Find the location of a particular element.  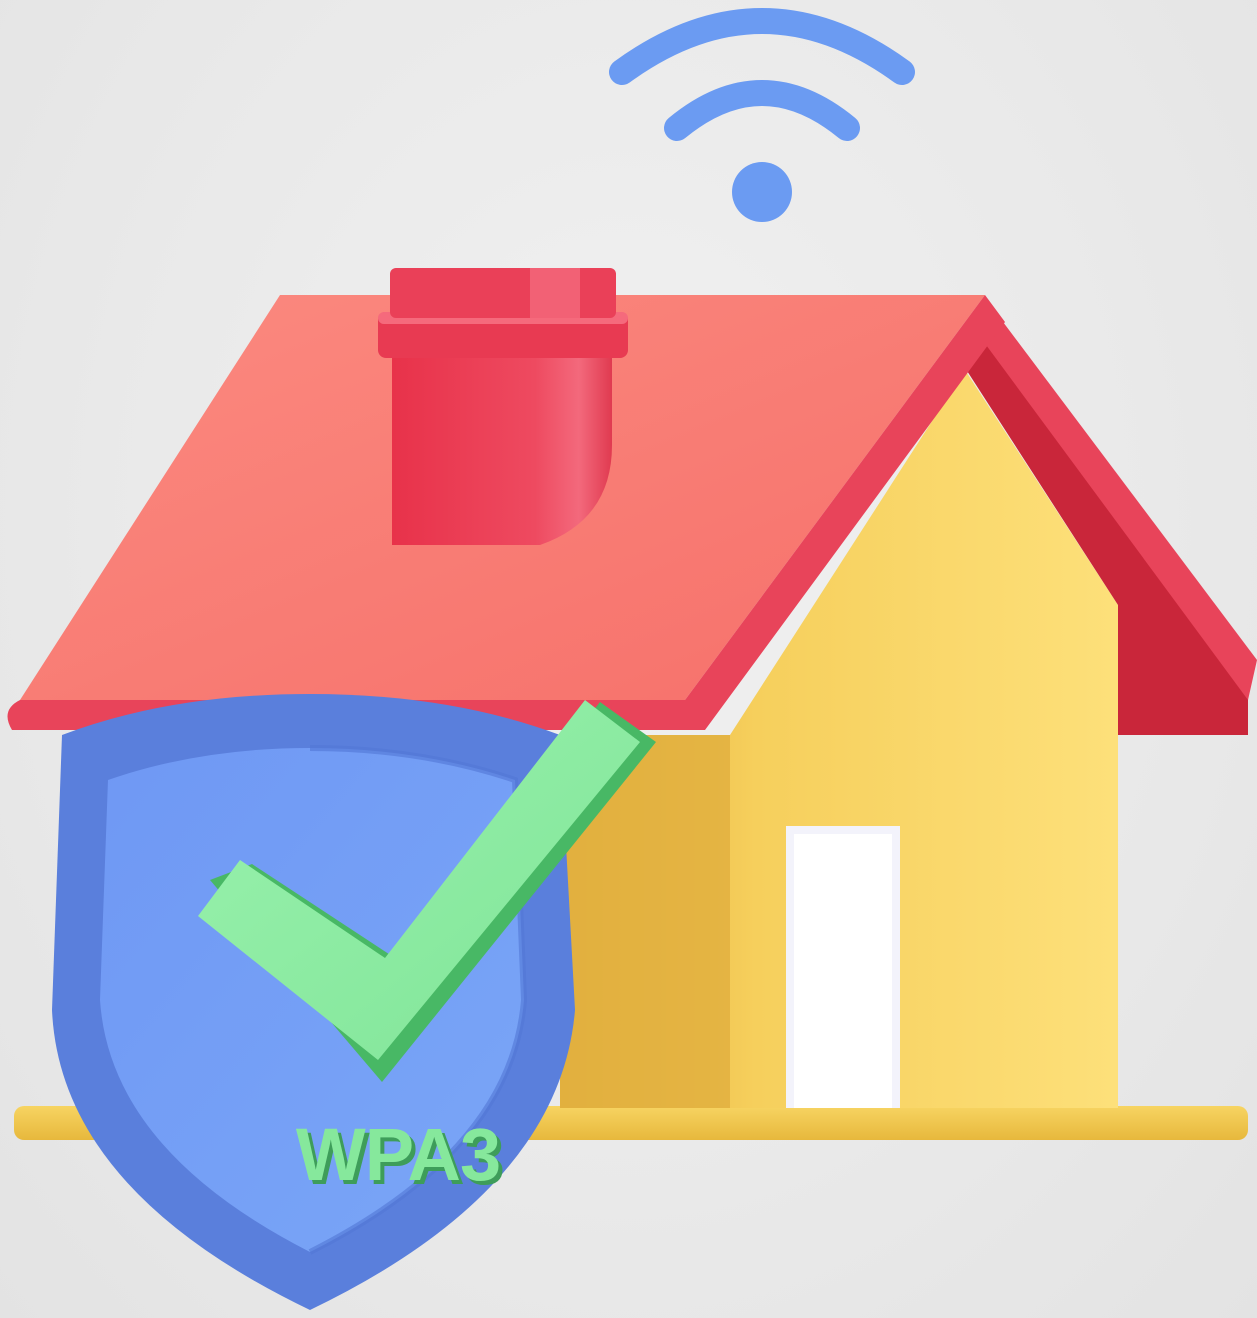

wpa3-label-text: WPA3 is located at coordinates (398, 1154).